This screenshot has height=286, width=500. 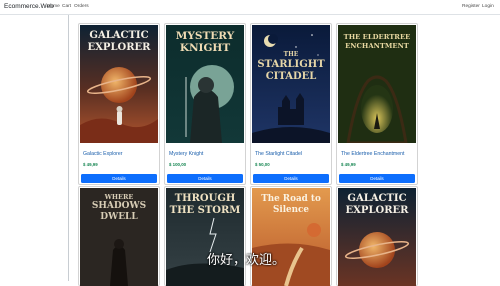 I want to click on book-cover-image: The Road to Silence, so click(x=291, y=237).